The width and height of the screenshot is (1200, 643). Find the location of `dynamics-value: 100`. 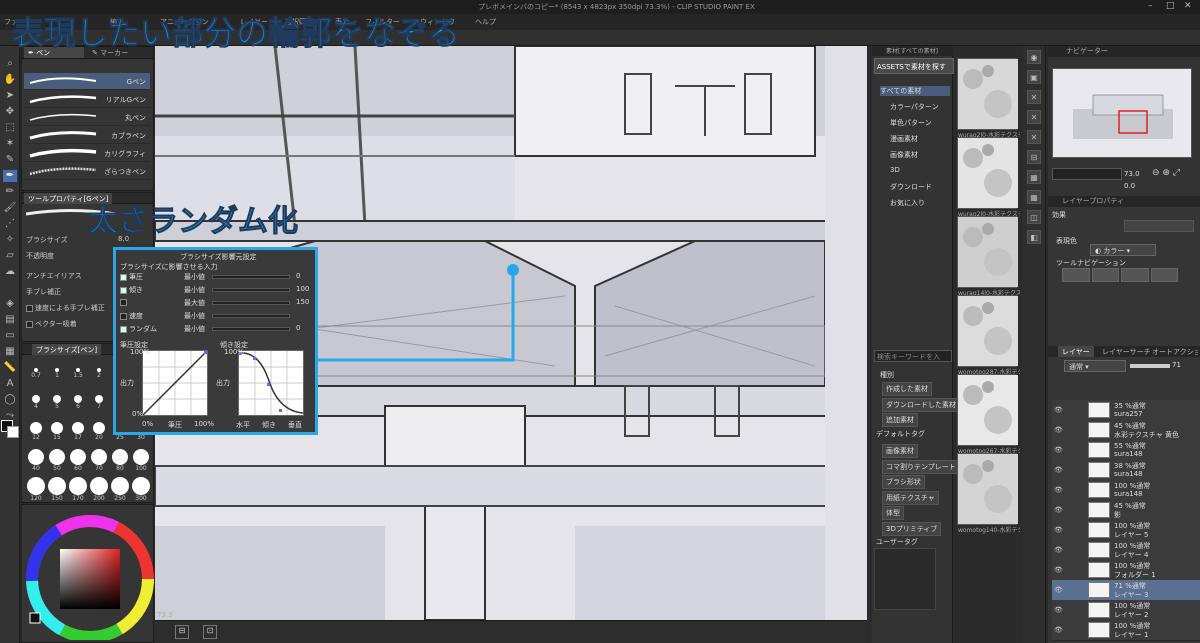

dynamics-value: 100 is located at coordinates (302, 289).